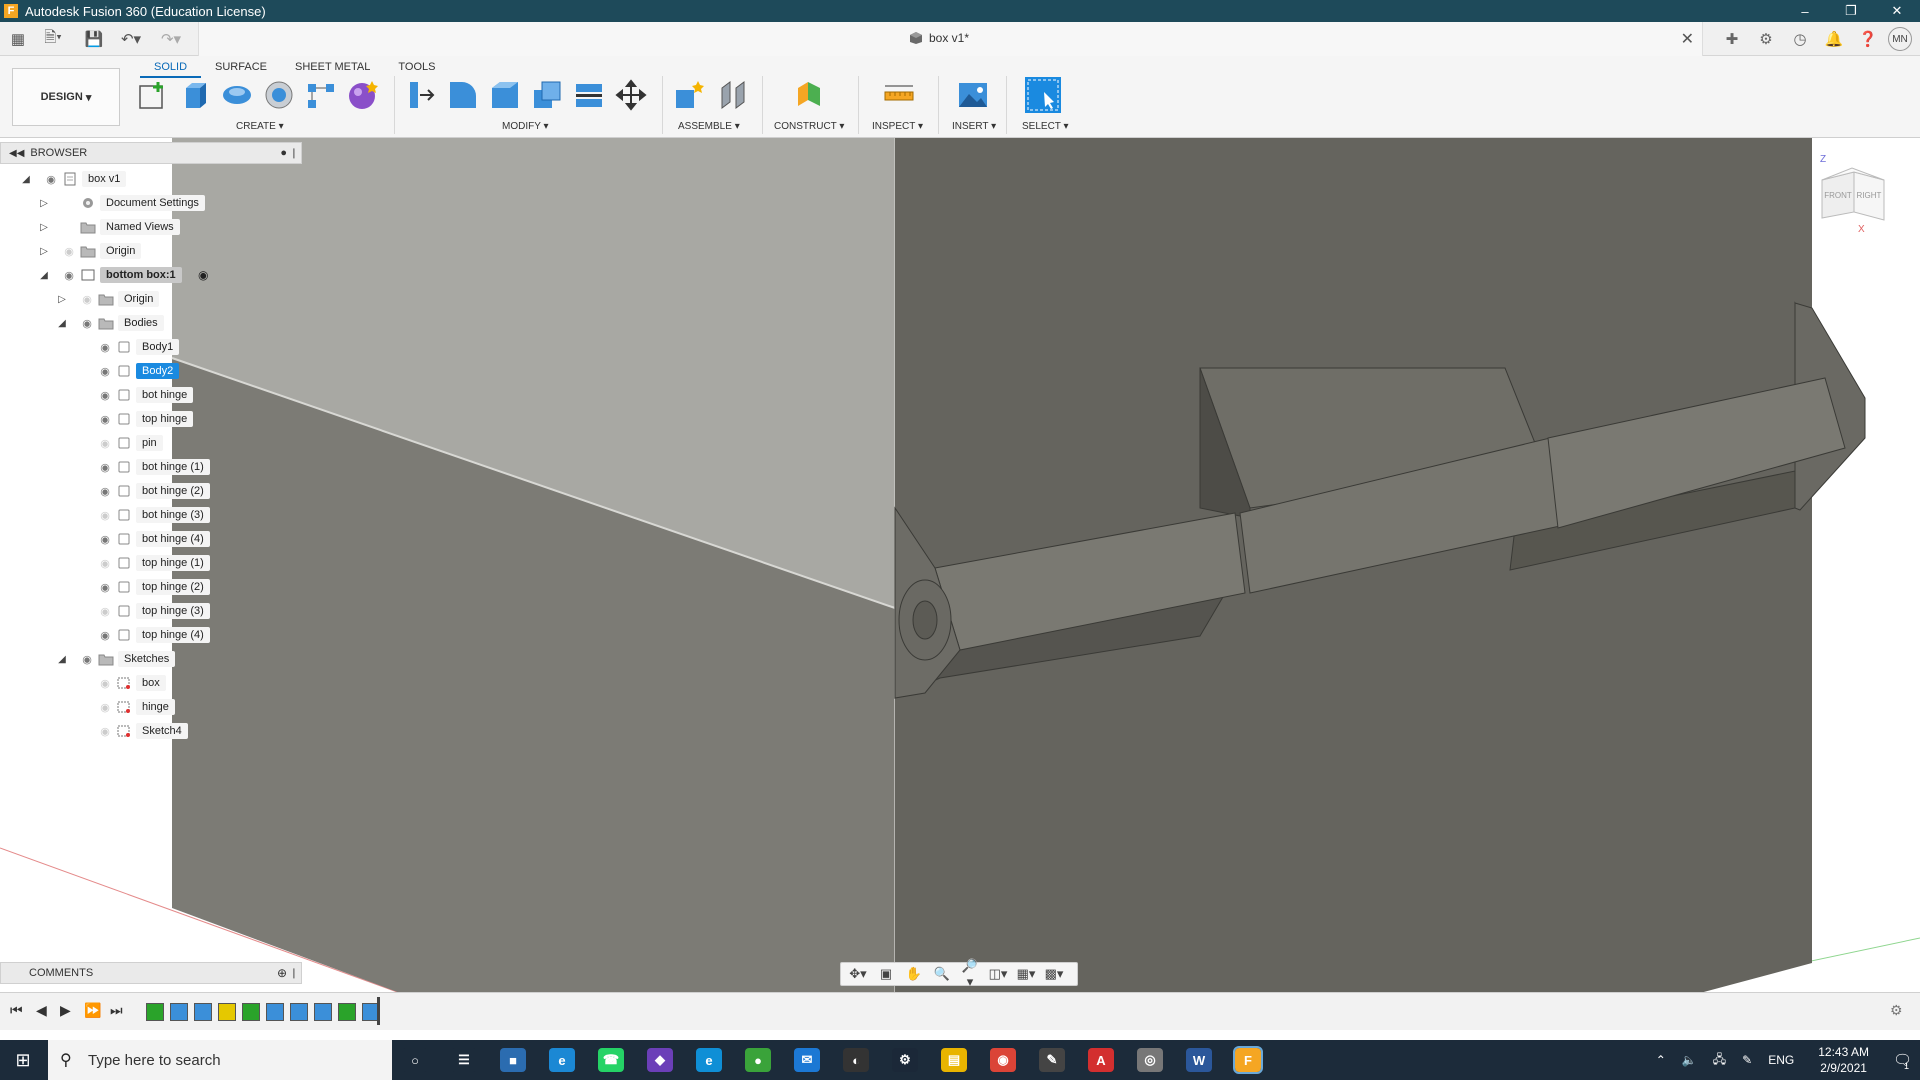 This screenshot has height=1080, width=1920. What do you see at coordinates (151, 659) in the screenshot?
I see `browser-row: ◢ ◉ Sketches` at bounding box center [151, 659].